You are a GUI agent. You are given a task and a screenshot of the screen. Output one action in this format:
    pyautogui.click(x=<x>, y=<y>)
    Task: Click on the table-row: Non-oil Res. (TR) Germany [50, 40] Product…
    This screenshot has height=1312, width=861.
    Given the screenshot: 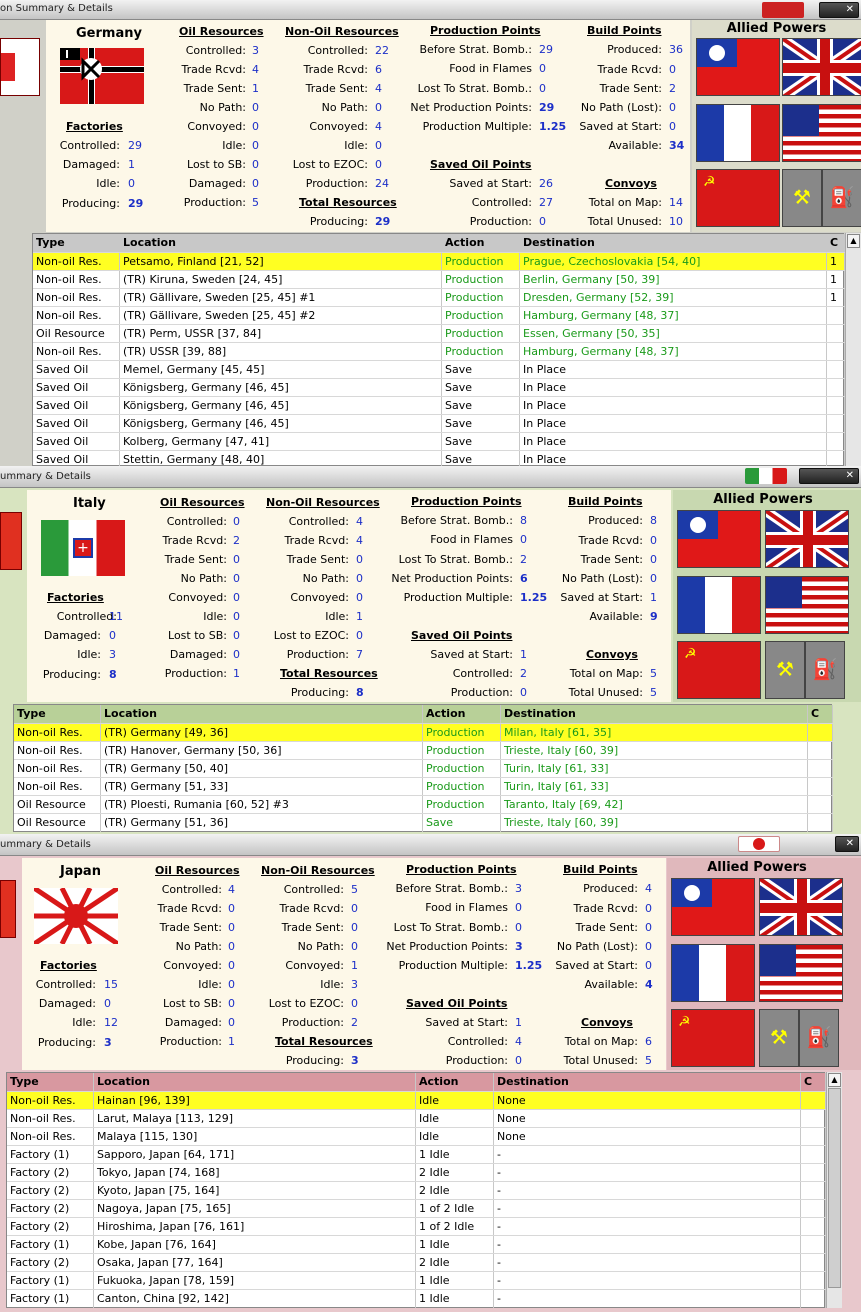 What is the action you would take?
    pyautogui.click(x=423, y=768)
    